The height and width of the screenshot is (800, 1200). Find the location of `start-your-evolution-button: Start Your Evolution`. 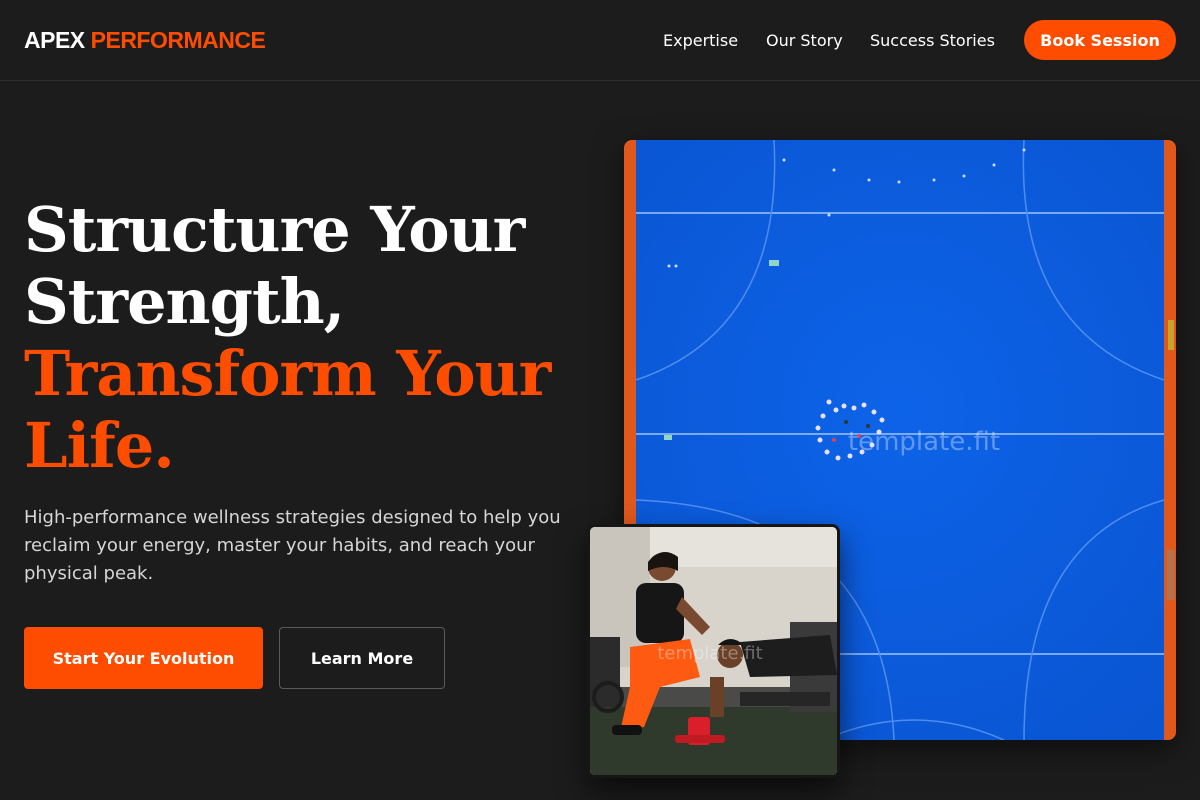

start-your-evolution-button: Start Your Evolution is located at coordinates (143, 658).